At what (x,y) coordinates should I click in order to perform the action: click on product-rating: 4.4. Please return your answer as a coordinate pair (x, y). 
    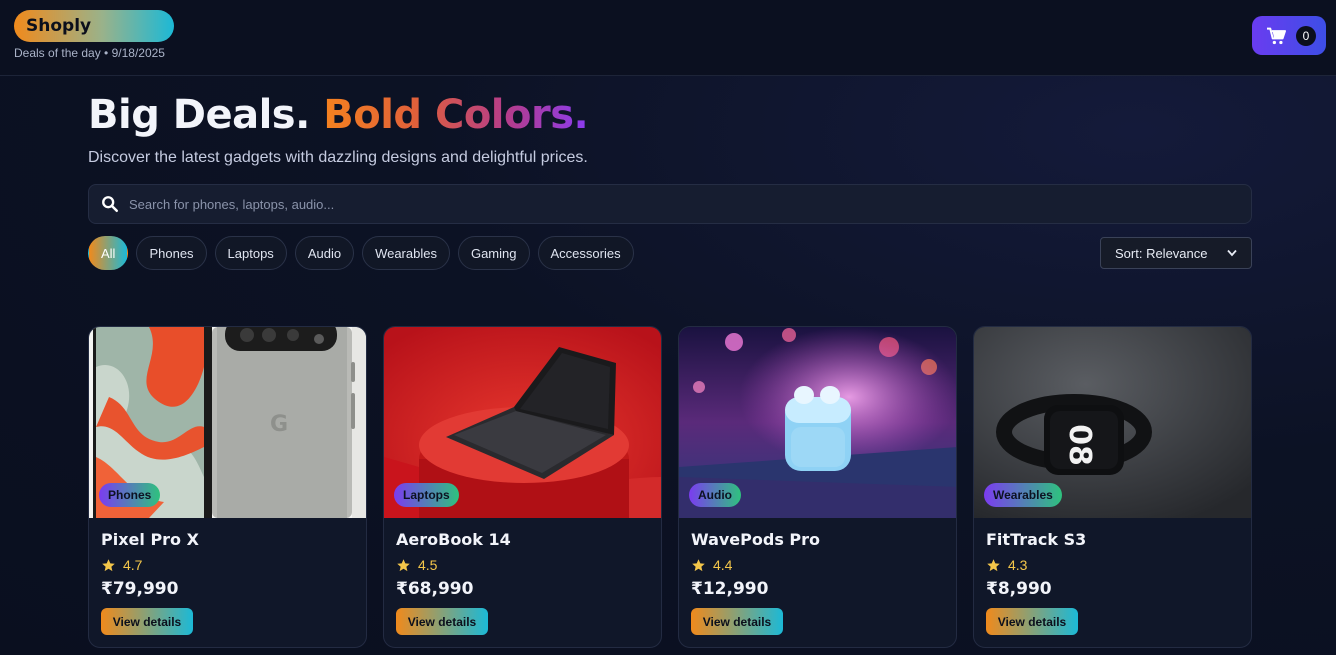
    Looking at the image, I should click on (711, 565).